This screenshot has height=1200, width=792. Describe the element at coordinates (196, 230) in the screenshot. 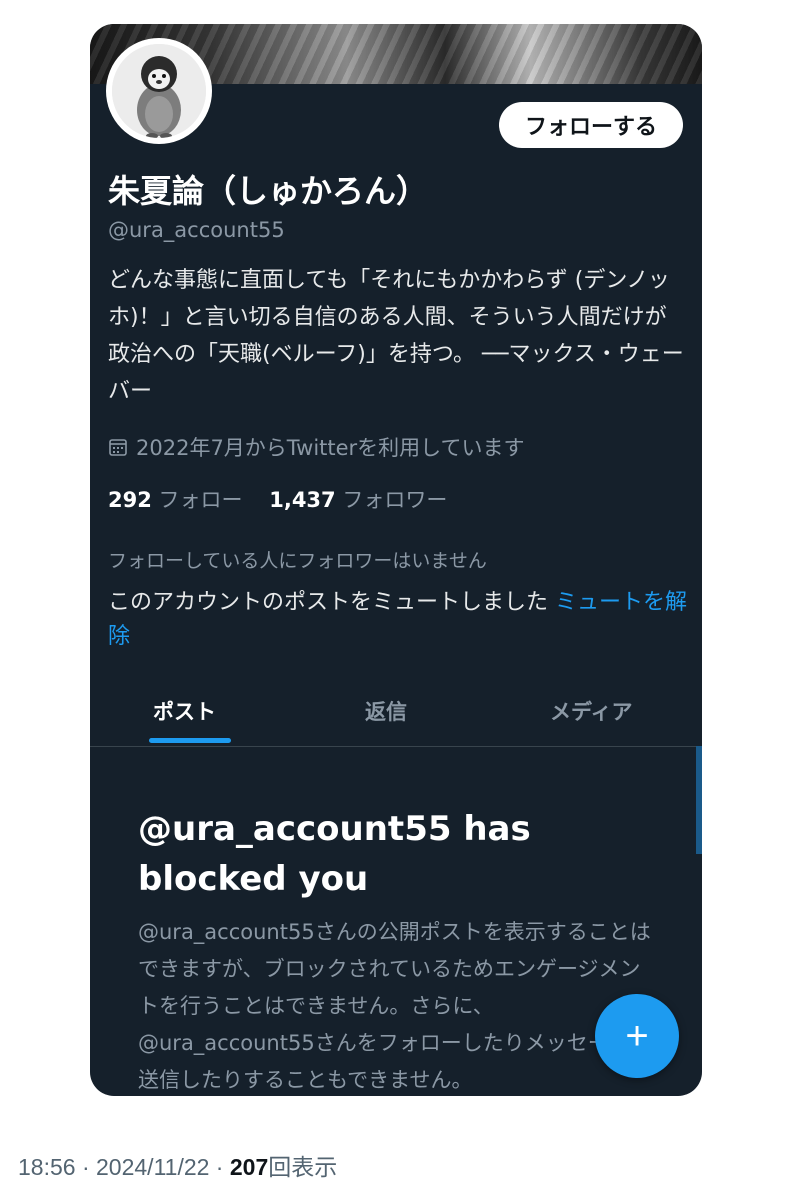

I see `profile-handle: @ura_account55` at that location.